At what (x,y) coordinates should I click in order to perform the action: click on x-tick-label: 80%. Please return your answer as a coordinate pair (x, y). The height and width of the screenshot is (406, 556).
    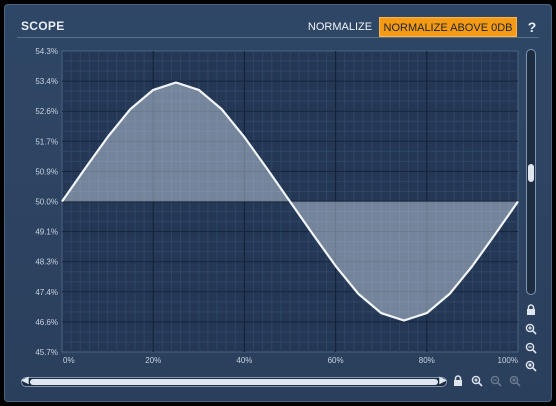
    Looking at the image, I should click on (427, 360).